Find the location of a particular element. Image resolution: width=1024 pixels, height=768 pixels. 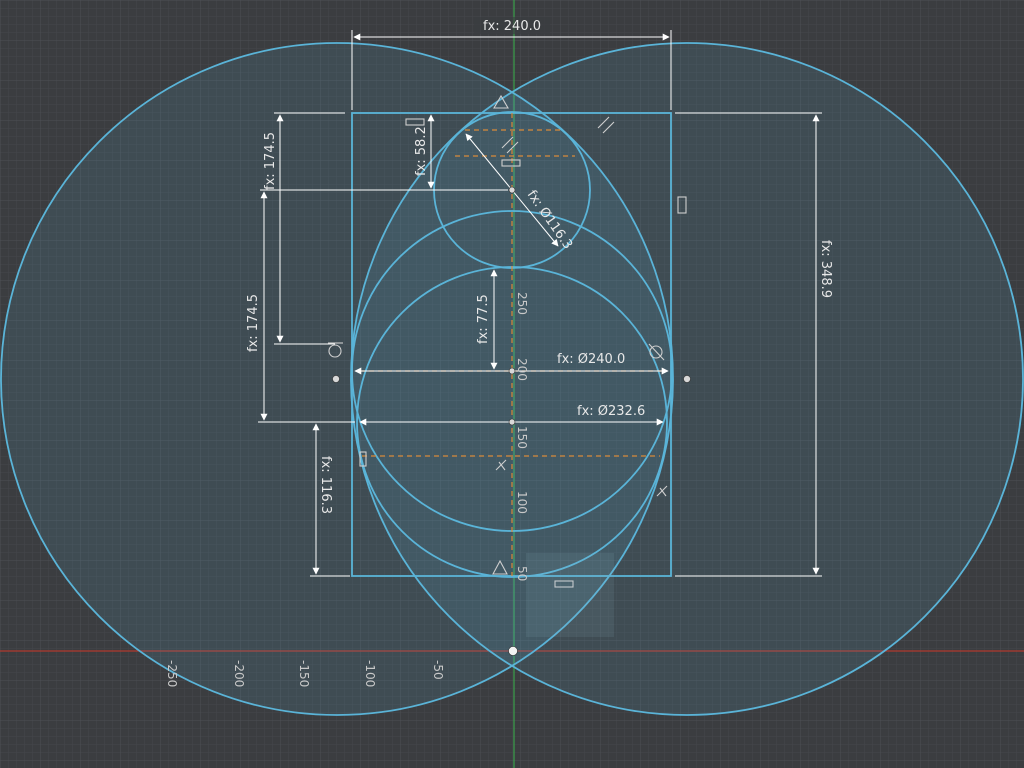

y-tick-label: 100 is located at coordinates (522, 502).